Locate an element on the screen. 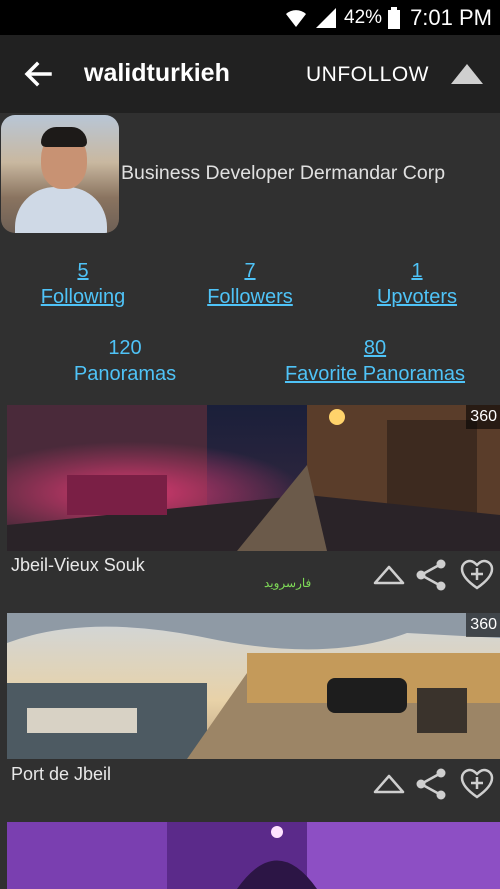  following-label: Following is located at coordinates (83, 297).